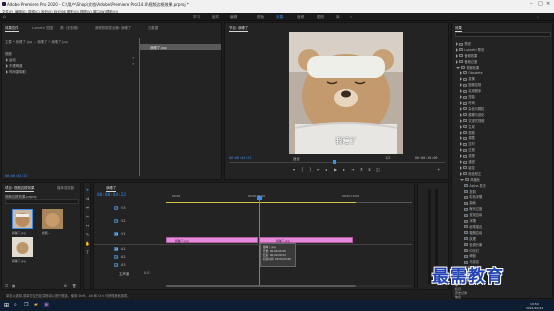 This screenshot has width=554, height=311. What do you see at coordinates (26, 305) in the screenshot?
I see `task-view-icon: ❐` at bounding box center [26, 305].